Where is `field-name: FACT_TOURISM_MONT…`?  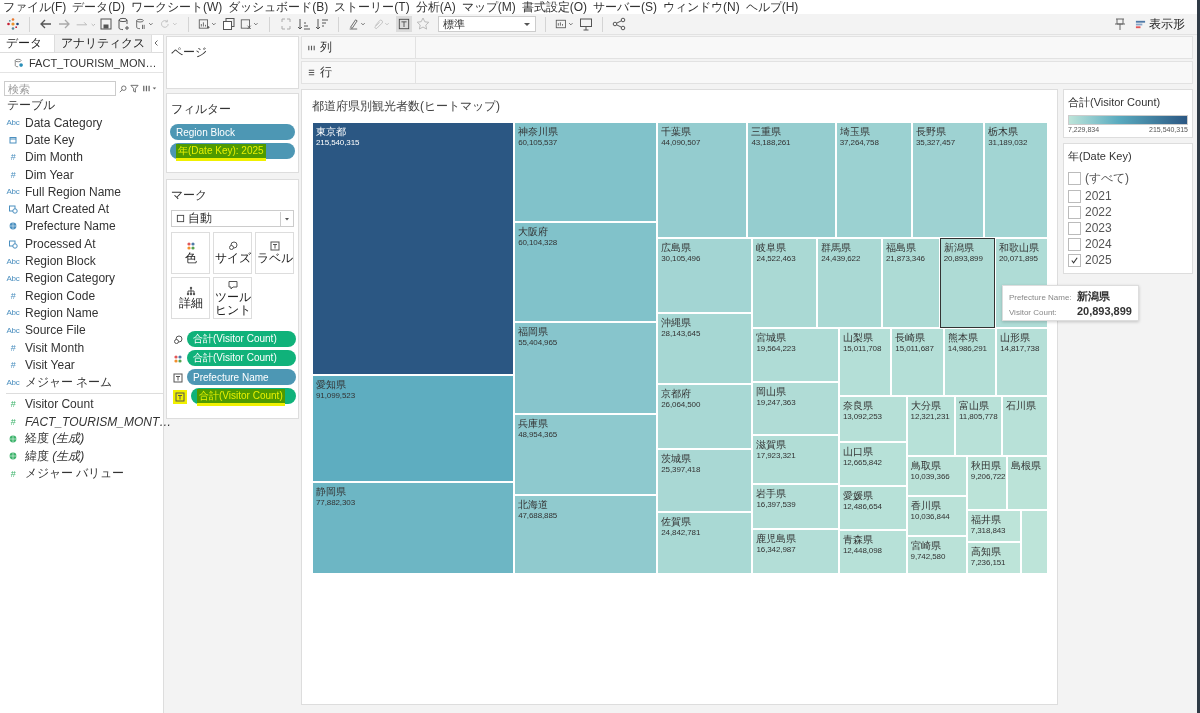 field-name: FACT_TOURISM_MONT… is located at coordinates (98, 421).